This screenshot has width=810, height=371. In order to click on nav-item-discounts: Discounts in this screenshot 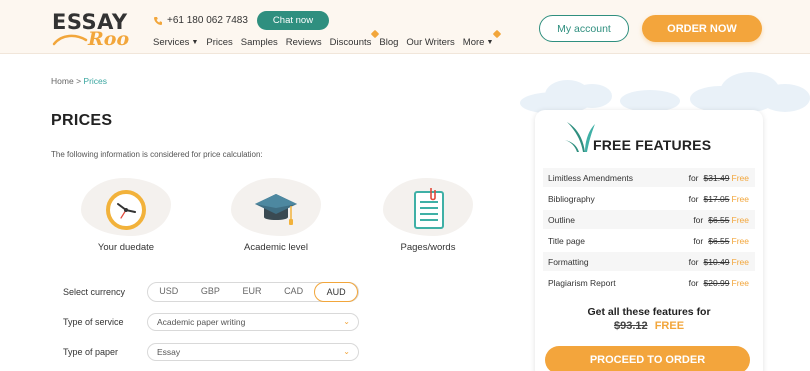, I will do `click(354, 38)`.